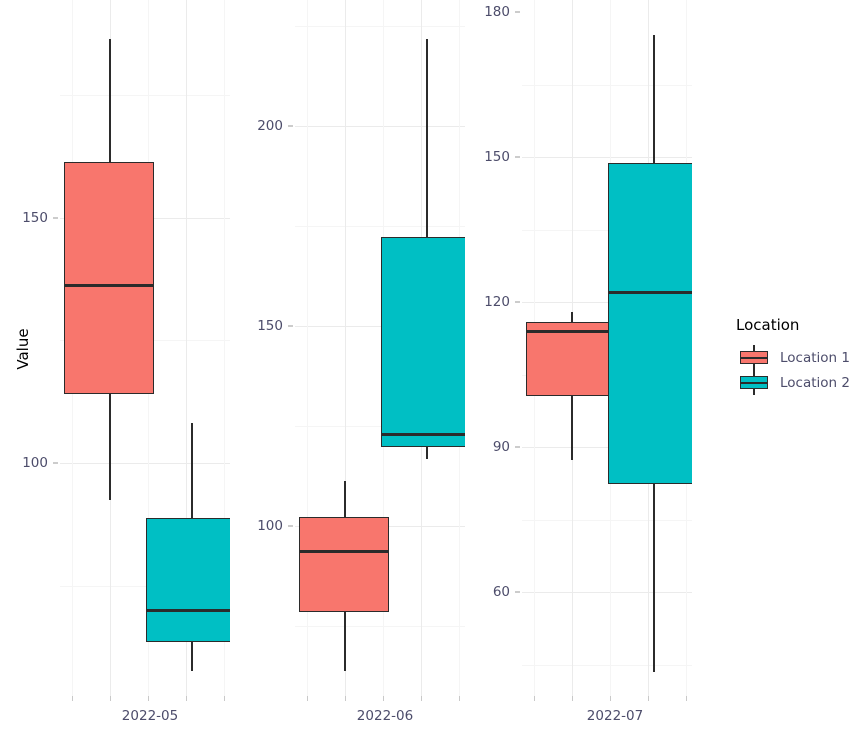  I want to click on legend-label-location-1: Location 1, so click(815, 357).